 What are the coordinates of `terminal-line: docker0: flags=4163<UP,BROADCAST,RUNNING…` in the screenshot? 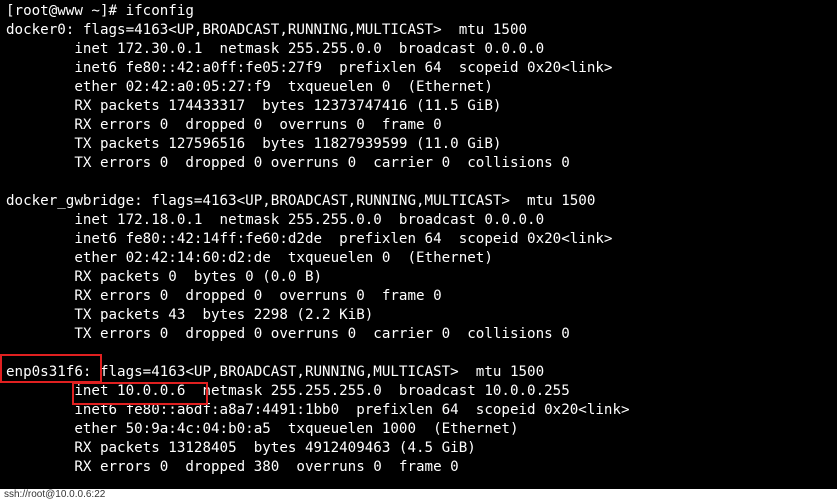 It's located at (267, 30).